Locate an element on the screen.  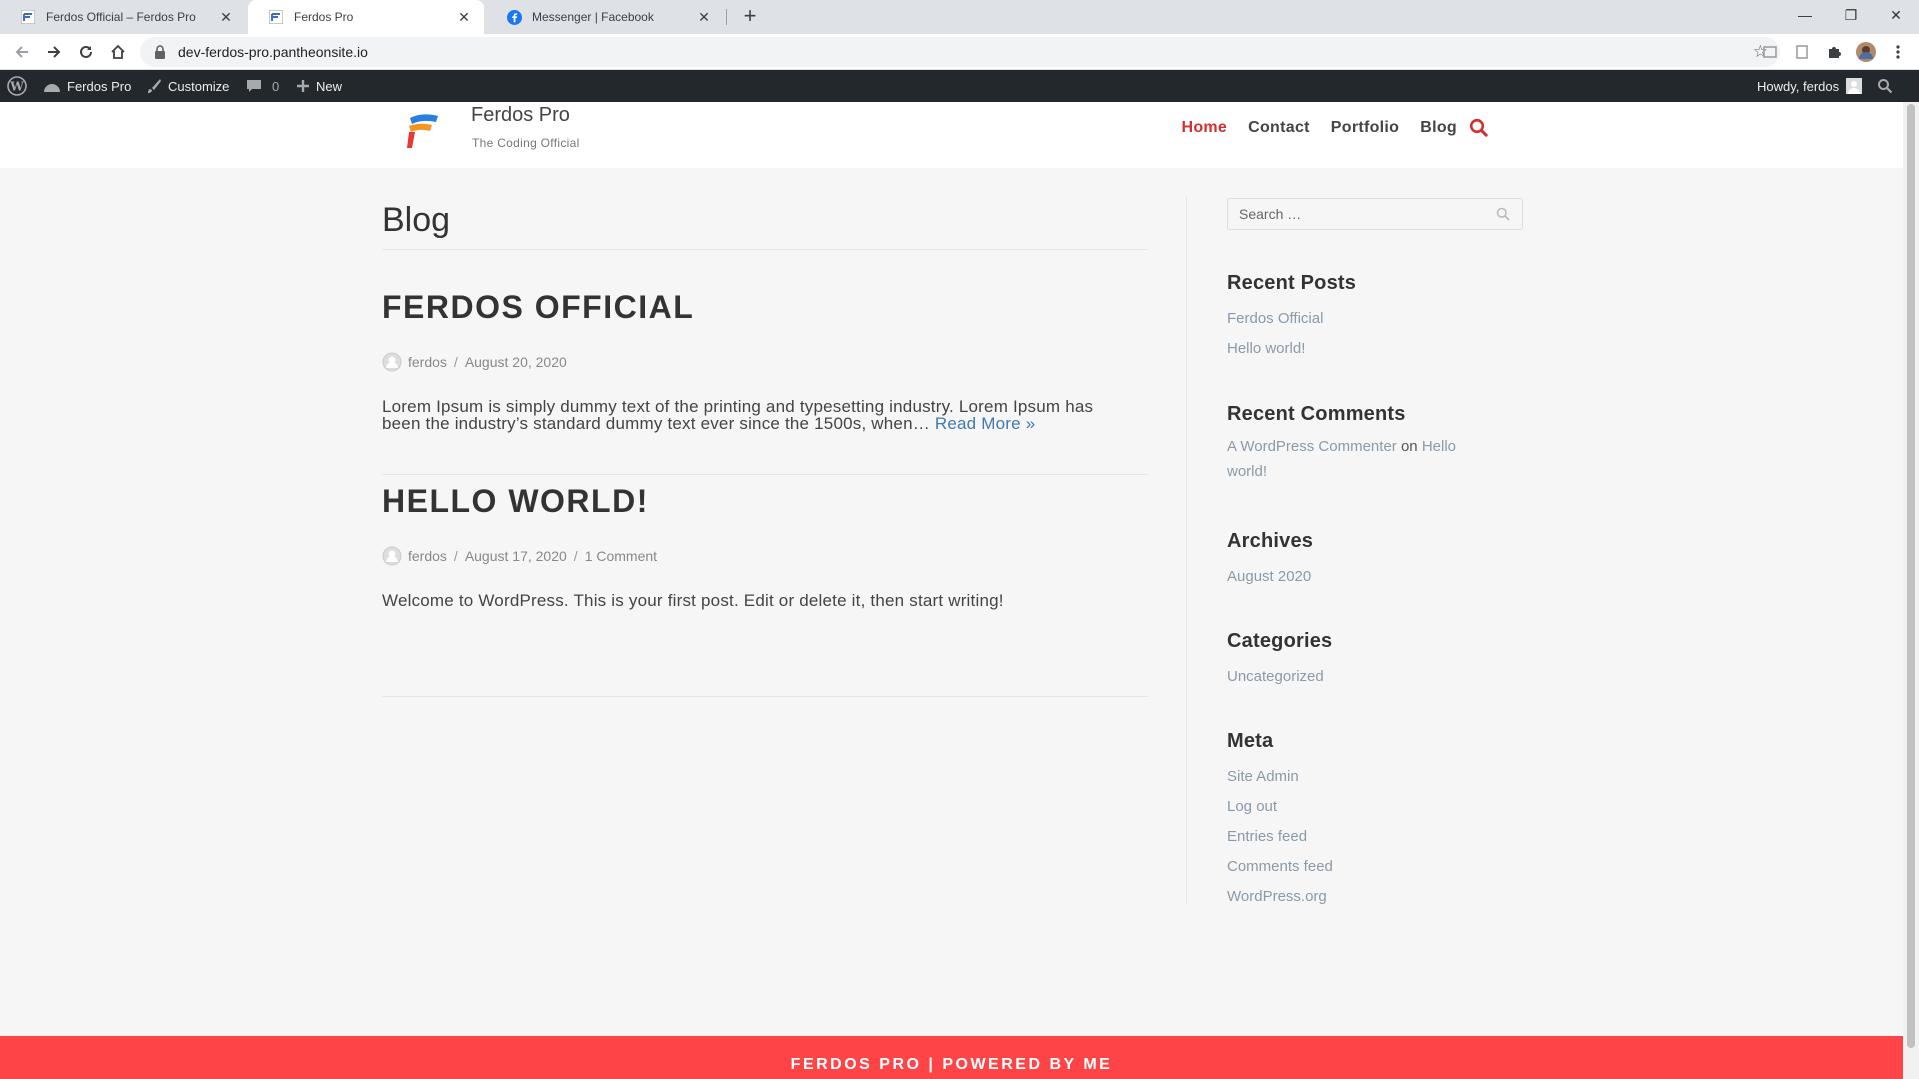
new-tab-button: + is located at coordinates (750, 17).